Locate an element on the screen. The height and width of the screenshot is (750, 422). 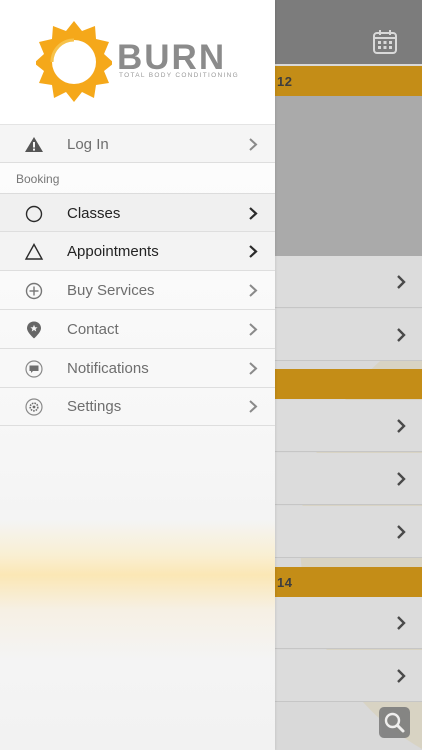
menu-item-label: Classes is located at coordinates (94, 213).